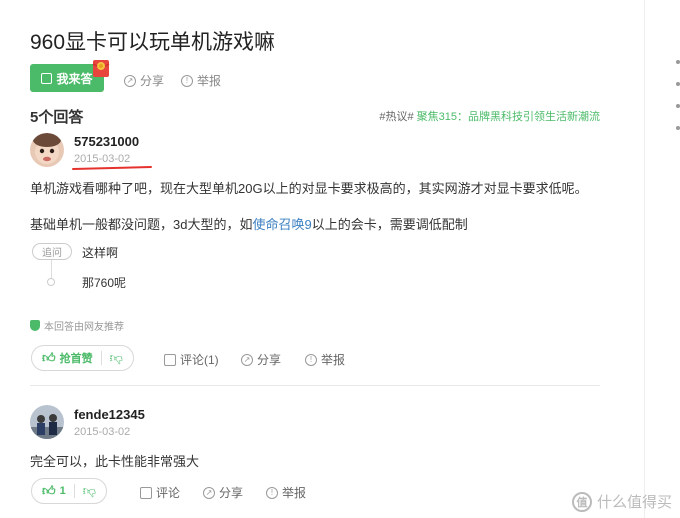 The image size is (680, 518). What do you see at coordinates (396, 117) in the screenshot?
I see `hot-topic-prefix: #热议#` at bounding box center [396, 117].